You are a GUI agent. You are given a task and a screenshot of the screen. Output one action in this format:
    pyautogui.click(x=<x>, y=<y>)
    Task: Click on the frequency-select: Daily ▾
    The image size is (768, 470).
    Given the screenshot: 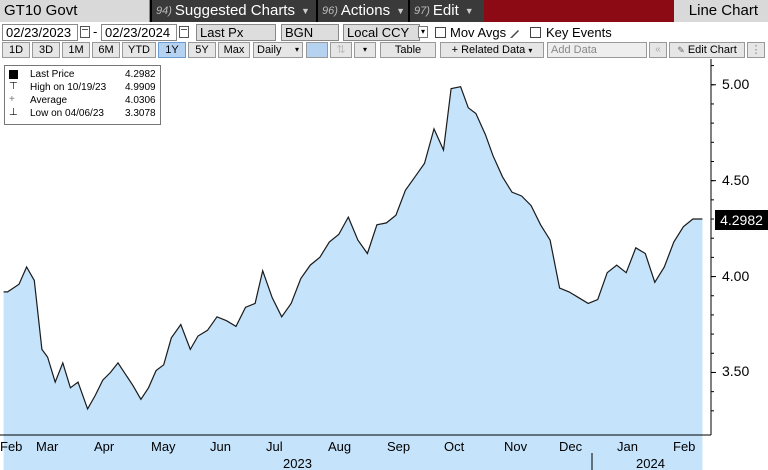 What is the action you would take?
    pyautogui.click(x=278, y=50)
    